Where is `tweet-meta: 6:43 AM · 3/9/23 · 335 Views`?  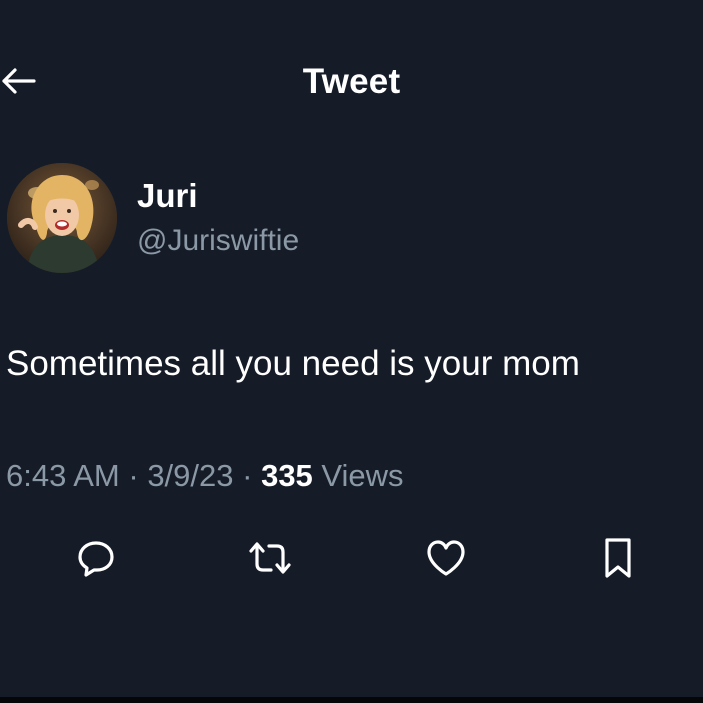
tweet-meta: 6:43 AM · 3/9/23 · 335 Views is located at coordinates (205, 476).